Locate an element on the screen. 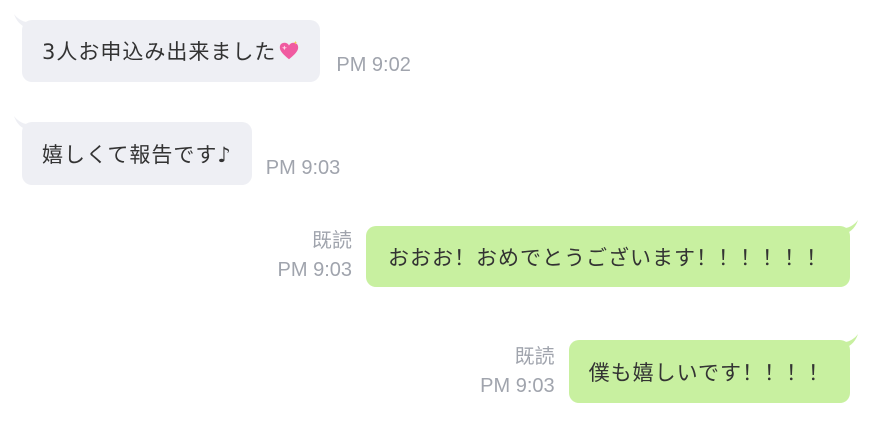 This screenshot has height=430, width=880. message-text: 3人お申込み出来ました is located at coordinates (159, 52).